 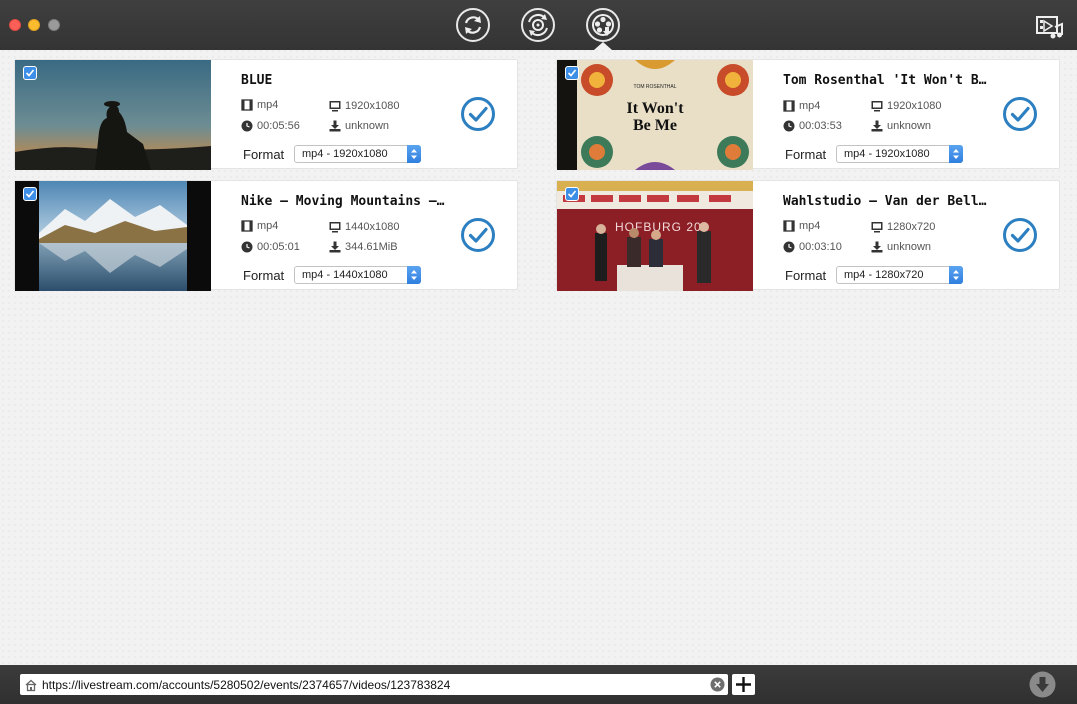 I want to click on duration-info: 00:05:56, so click(x=270, y=126).